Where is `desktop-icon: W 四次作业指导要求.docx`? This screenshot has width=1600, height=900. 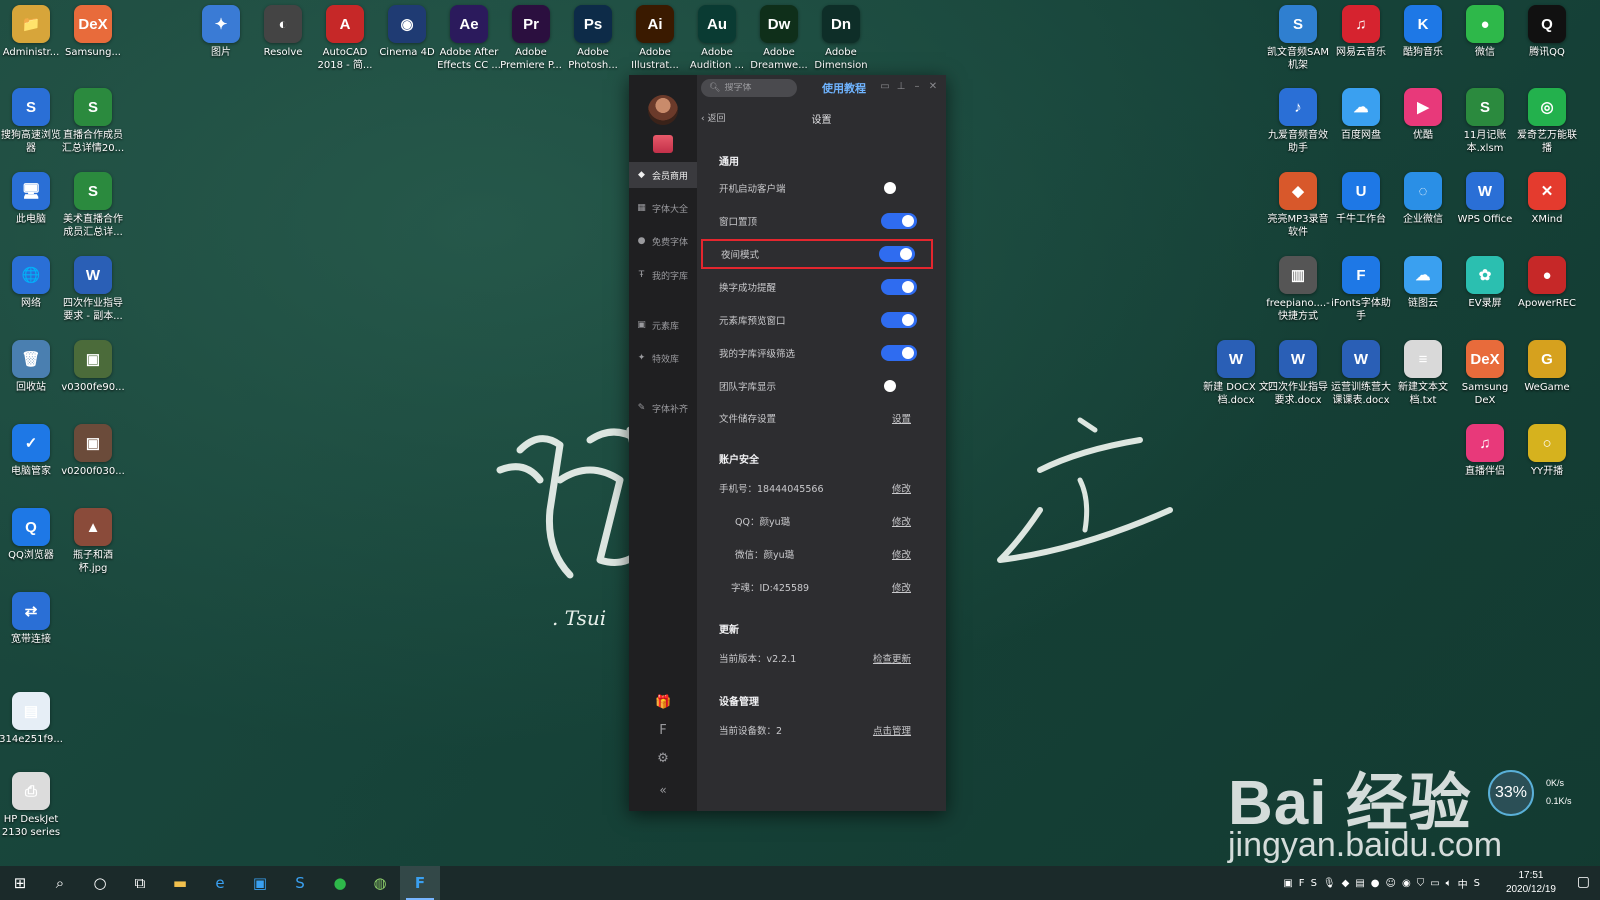 desktop-icon: W 四次作业指导要求.docx is located at coordinates (1298, 373).